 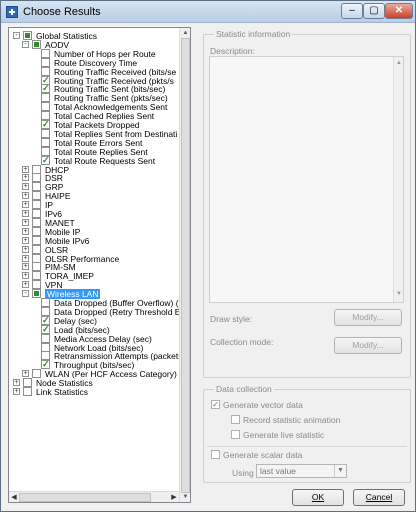 I want to click on scroll-left-arrow-icon: ◀, so click(x=14, y=497).